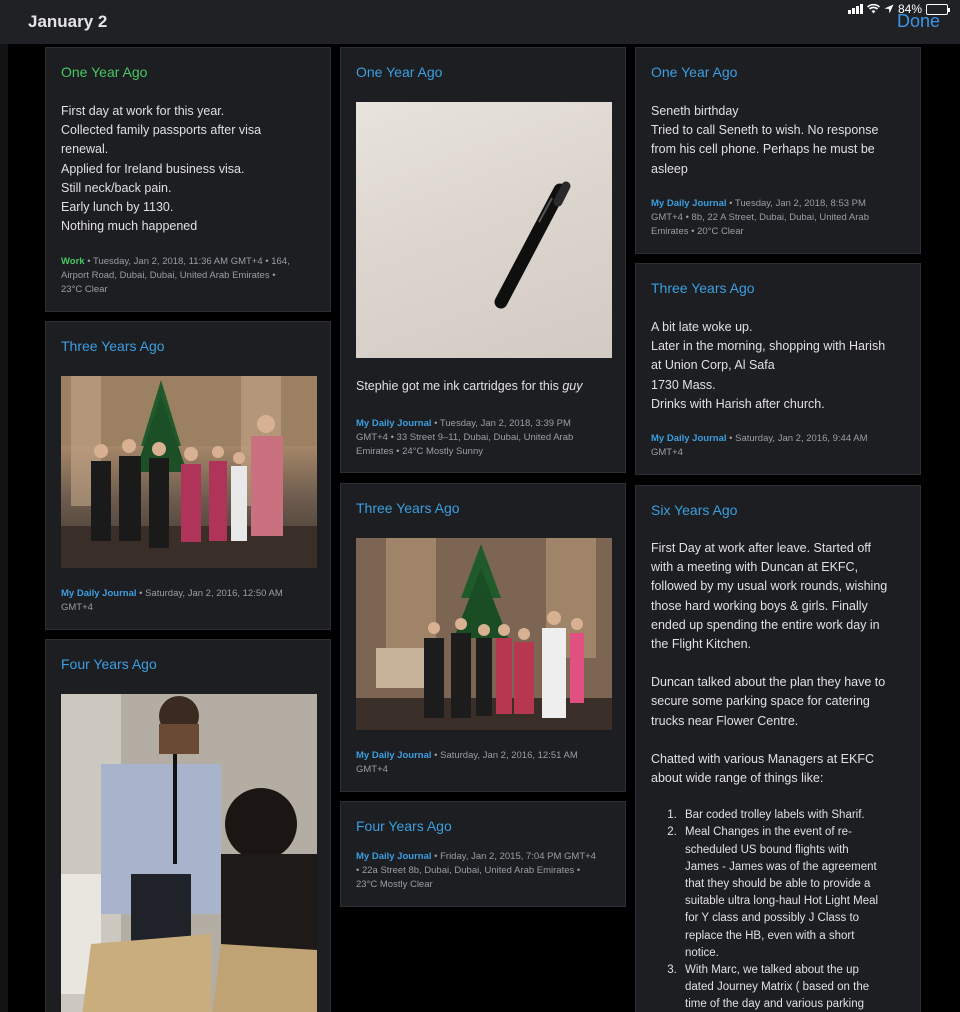 This screenshot has width=960, height=1012. Describe the element at coordinates (770, 935) in the screenshot. I see `list-item-line: replace the HB, even with a short` at that location.